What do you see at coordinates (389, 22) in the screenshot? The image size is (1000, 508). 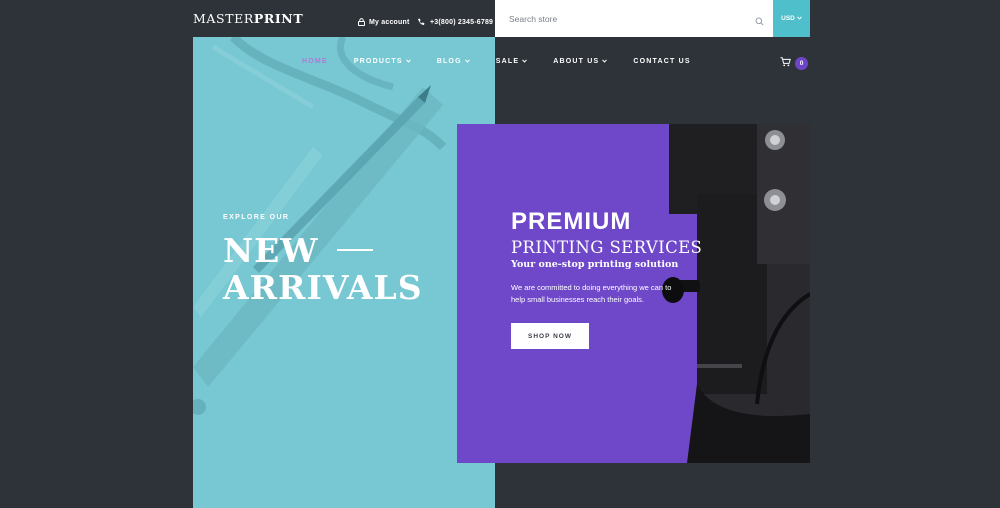 I see `my-account-label: My account` at bounding box center [389, 22].